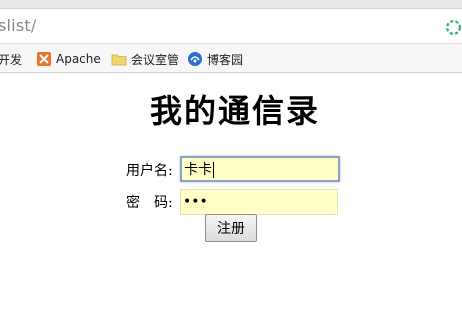 This screenshot has height=312, width=462. Describe the element at coordinates (149, 203) in the screenshot. I see `password-label: 密 码:` at that location.